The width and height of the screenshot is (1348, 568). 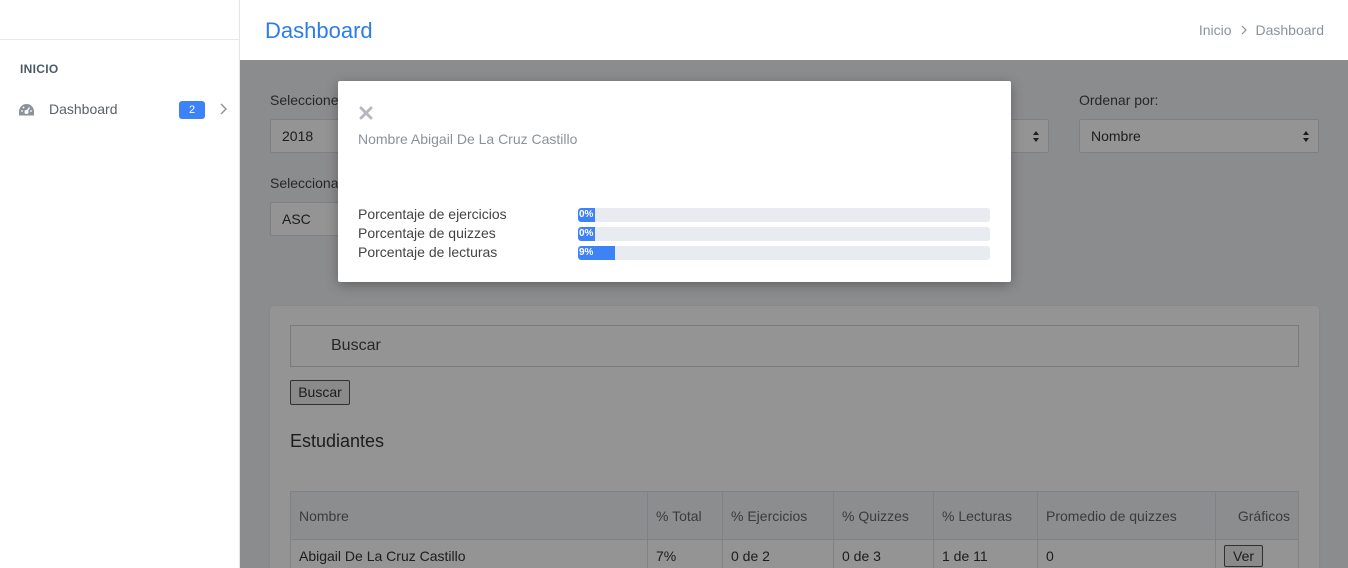 What do you see at coordinates (432, 214) in the screenshot?
I see `progress-label: Porcentaje de ejercicios` at bounding box center [432, 214].